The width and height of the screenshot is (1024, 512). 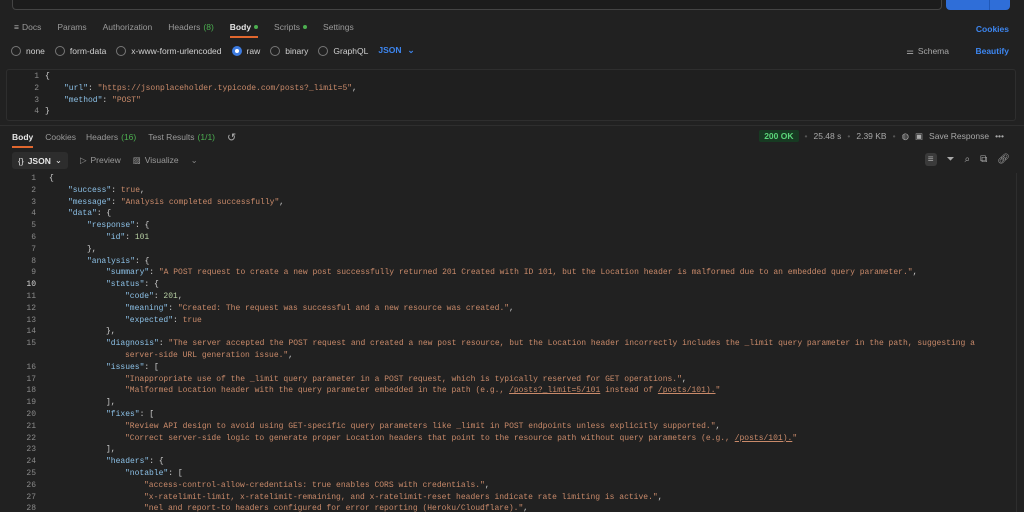 What do you see at coordinates (80, 50) in the screenshot?
I see `radio-form-data: form-data` at bounding box center [80, 50].